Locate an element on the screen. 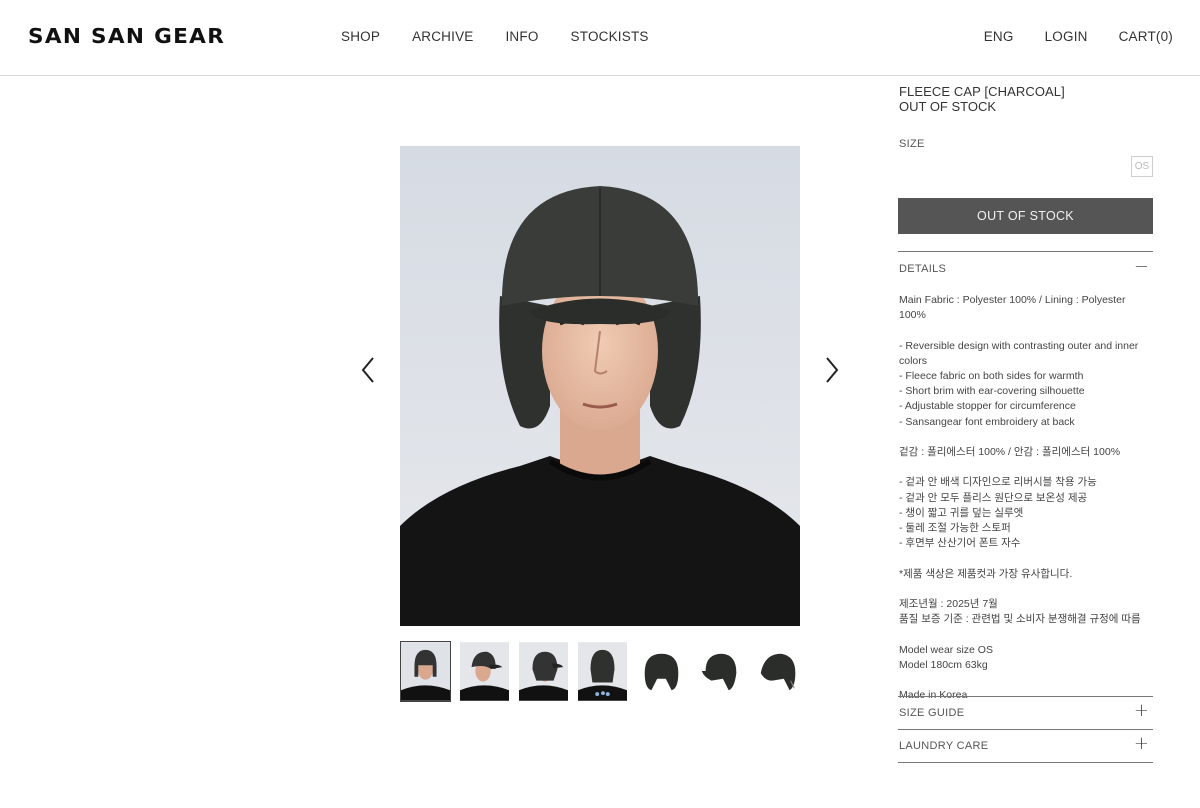 The height and width of the screenshot is (808, 1200). size-guide-accordion-header: SIZE GUIDE + is located at coordinates (1025, 713).